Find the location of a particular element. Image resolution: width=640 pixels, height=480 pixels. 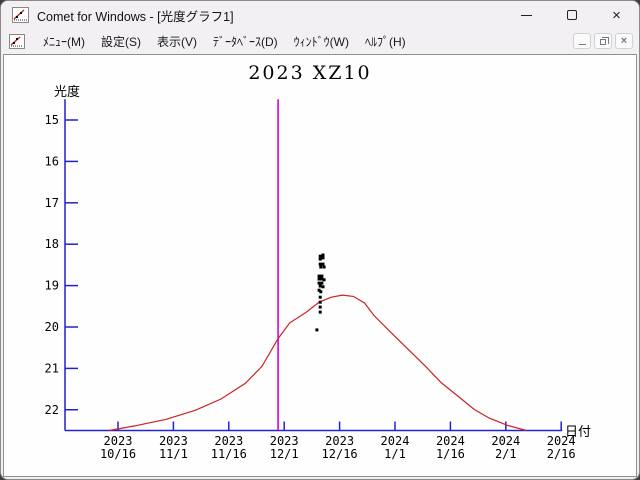

close-icon: × is located at coordinates (616, 15).